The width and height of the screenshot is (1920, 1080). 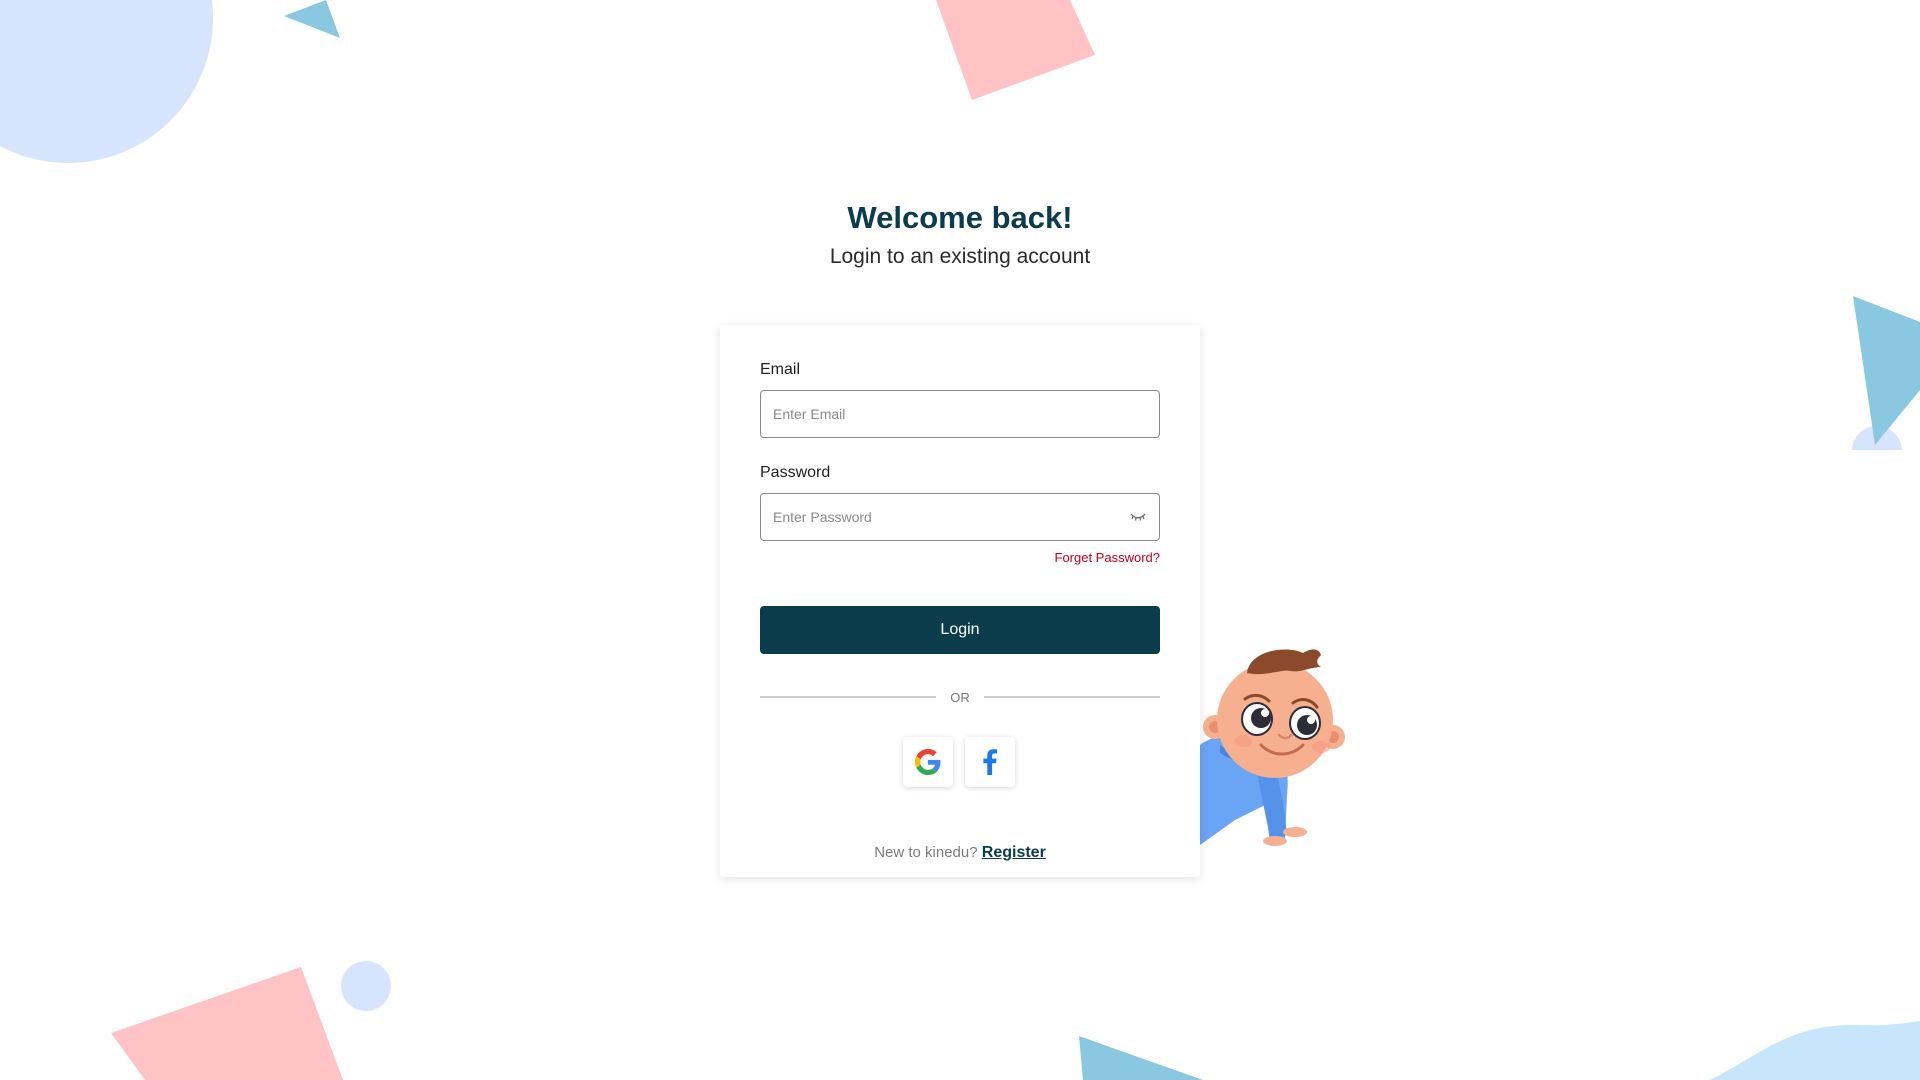 I want to click on facebook-icon, so click(x=990, y=762).